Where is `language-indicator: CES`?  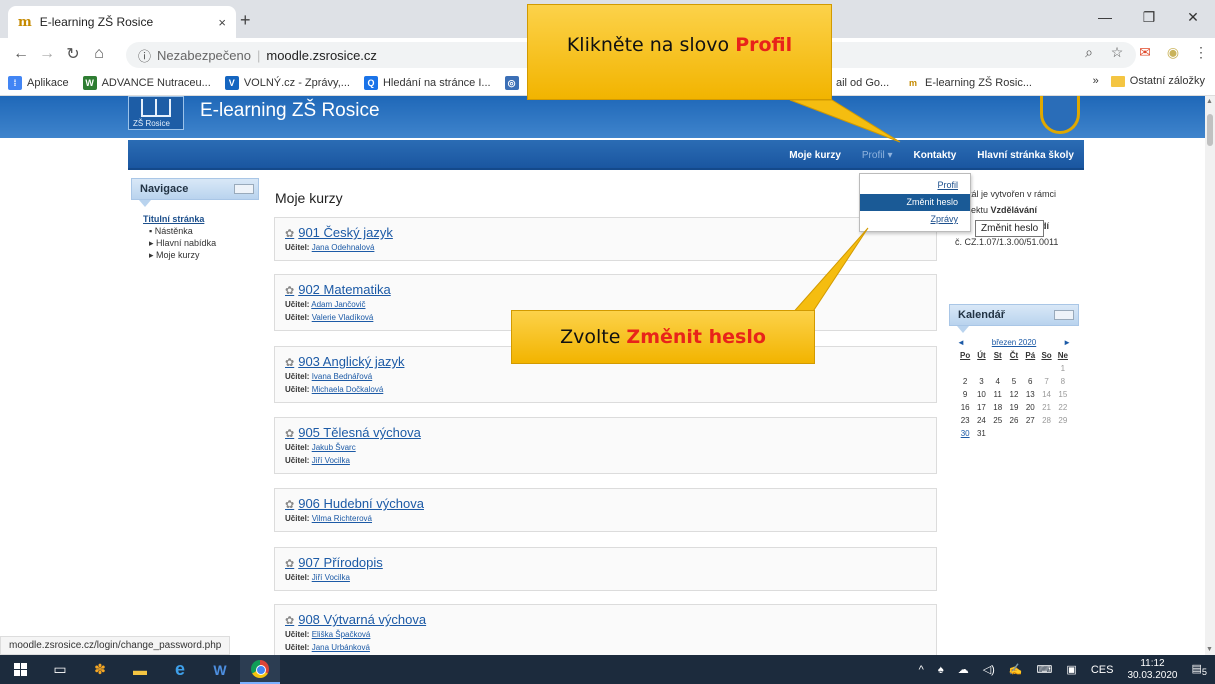
language-indicator: CES is located at coordinates (1102, 670).